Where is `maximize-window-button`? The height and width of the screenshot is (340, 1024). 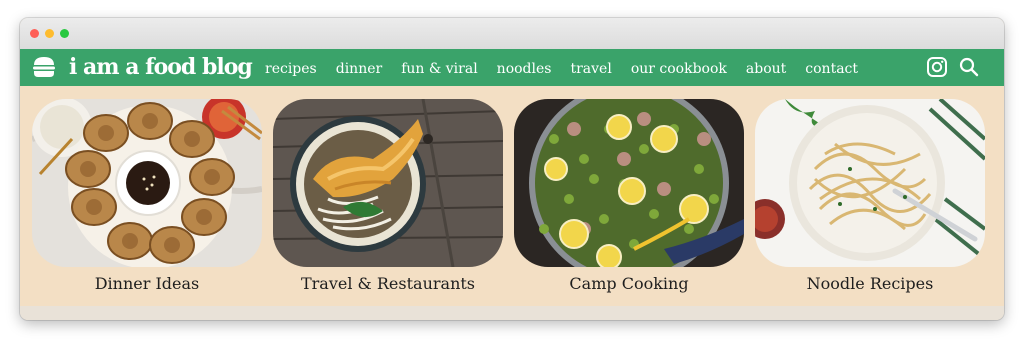 maximize-window-button is located at coordinates (64, 33).